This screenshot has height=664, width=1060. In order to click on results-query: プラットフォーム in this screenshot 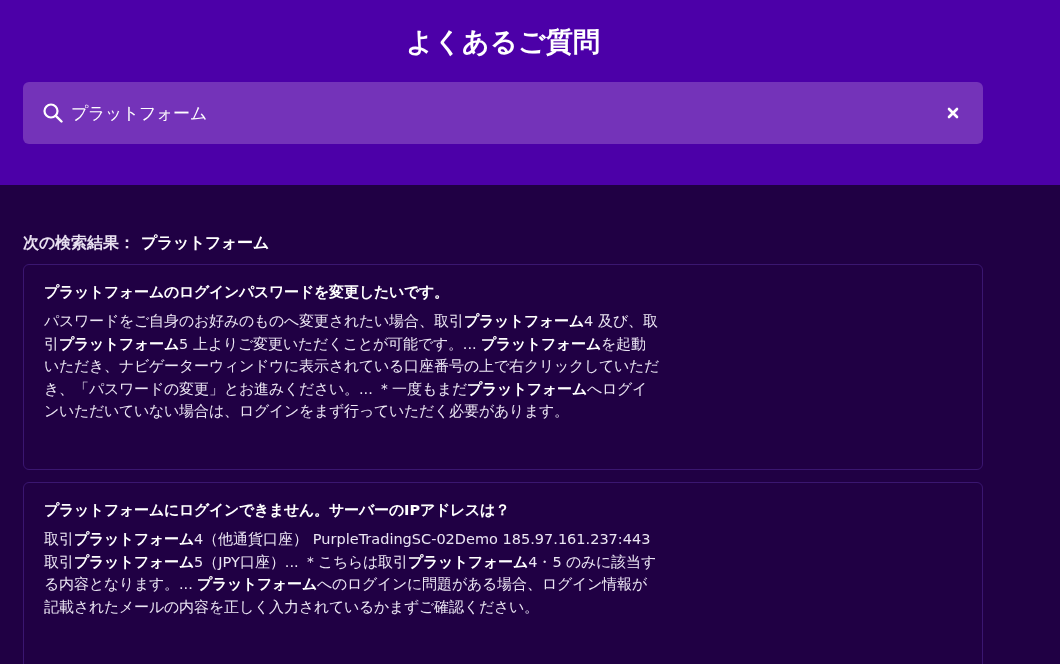, I will do `click(205, 243)`.